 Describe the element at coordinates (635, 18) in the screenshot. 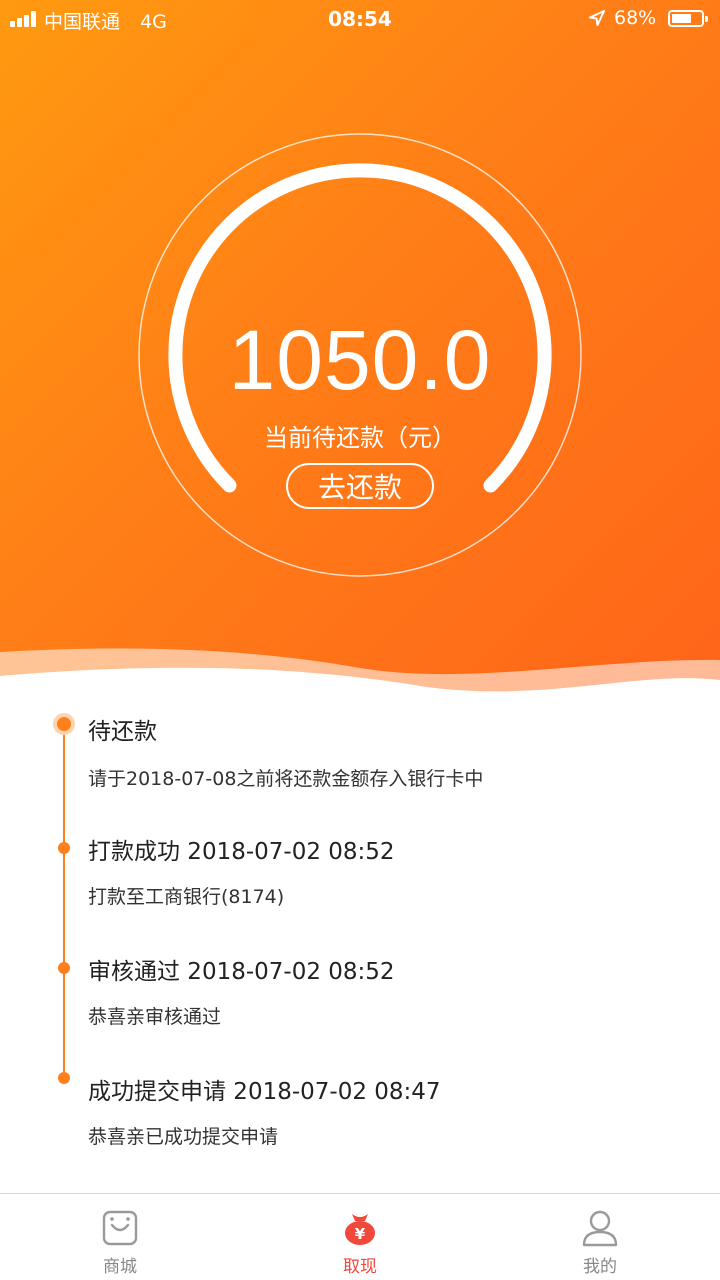

I see `battery-percent: 68%` at that location.